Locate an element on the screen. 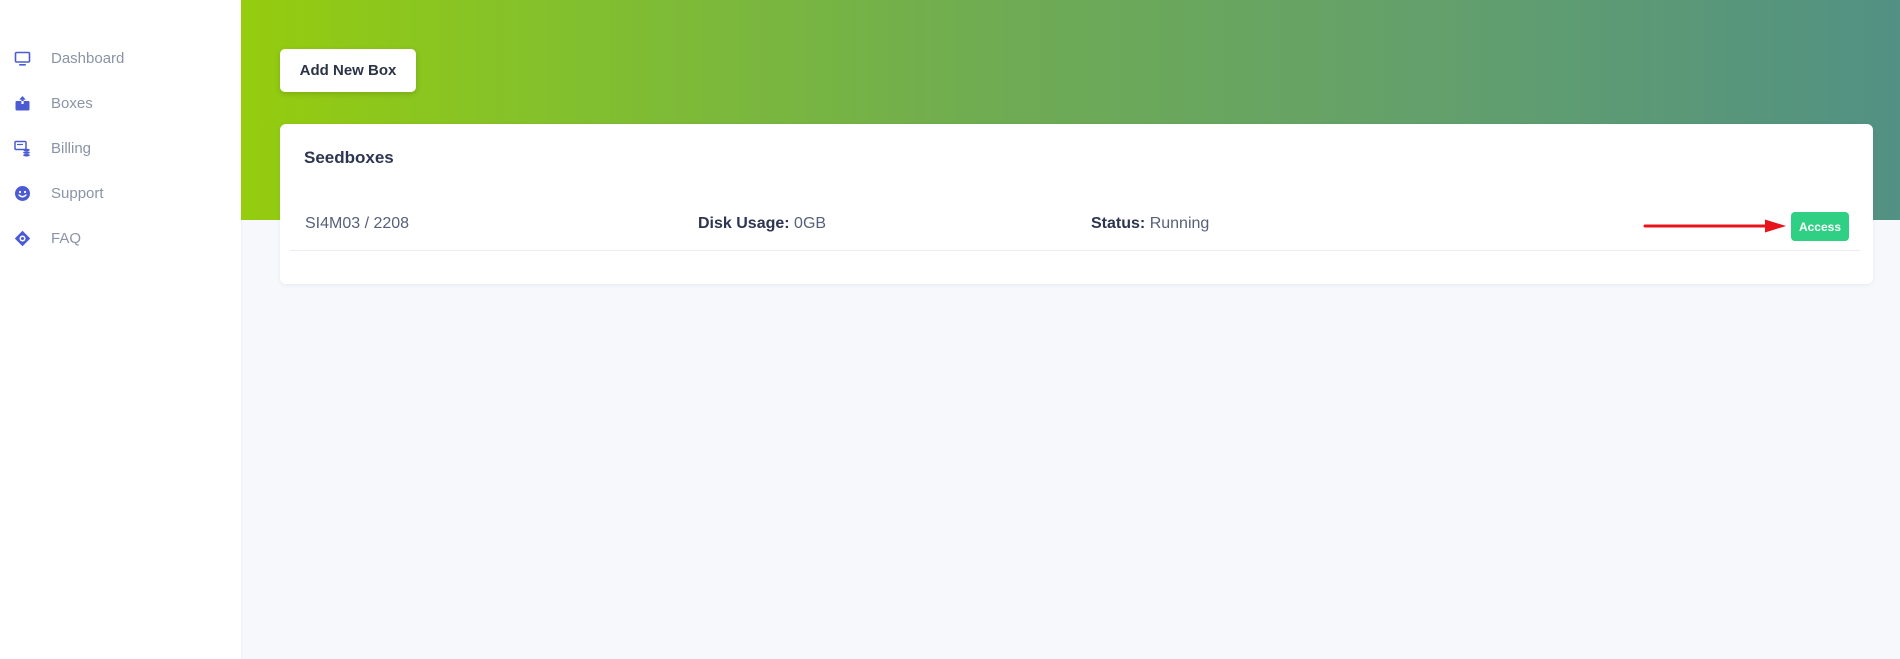 The height and width of the screenshot is (659, 1900). disk-usage: Disk Usage: 0GB is located at coordinates (762, 224).